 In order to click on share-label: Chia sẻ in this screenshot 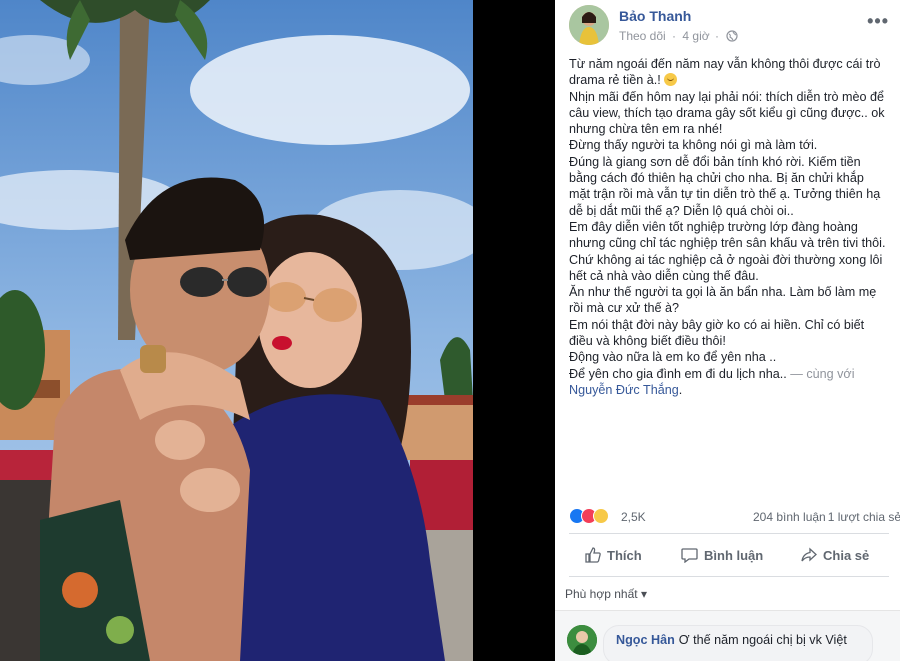, I will do `click(846, 555)`.